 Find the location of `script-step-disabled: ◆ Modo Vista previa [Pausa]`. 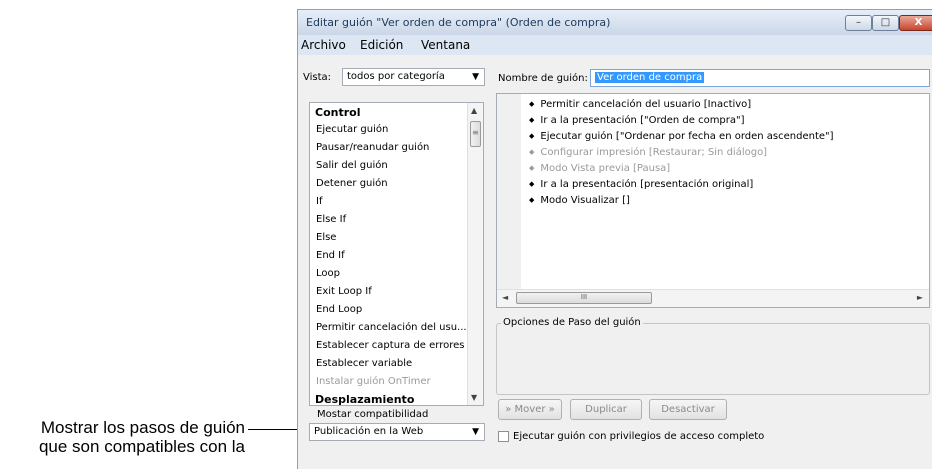

script-step-disabled: ◆ Modo Vista previa [Pausa] is located at coordinates (599, 168).